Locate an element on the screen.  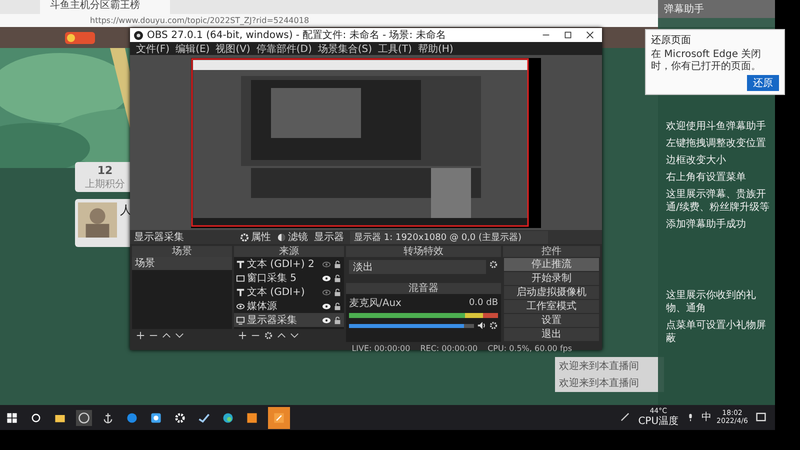
control-button: 设置 is located at coordinates (551, 320).